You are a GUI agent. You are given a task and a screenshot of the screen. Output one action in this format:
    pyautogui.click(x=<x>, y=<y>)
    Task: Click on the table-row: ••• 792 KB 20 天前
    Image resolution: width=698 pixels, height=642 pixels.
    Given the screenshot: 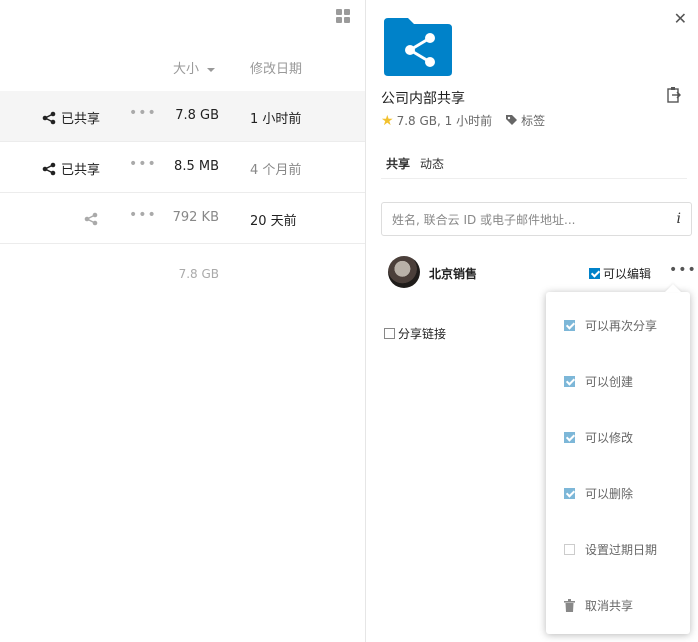 What is the action you would take?
    pyautogui.click(x=182, y=218)
    